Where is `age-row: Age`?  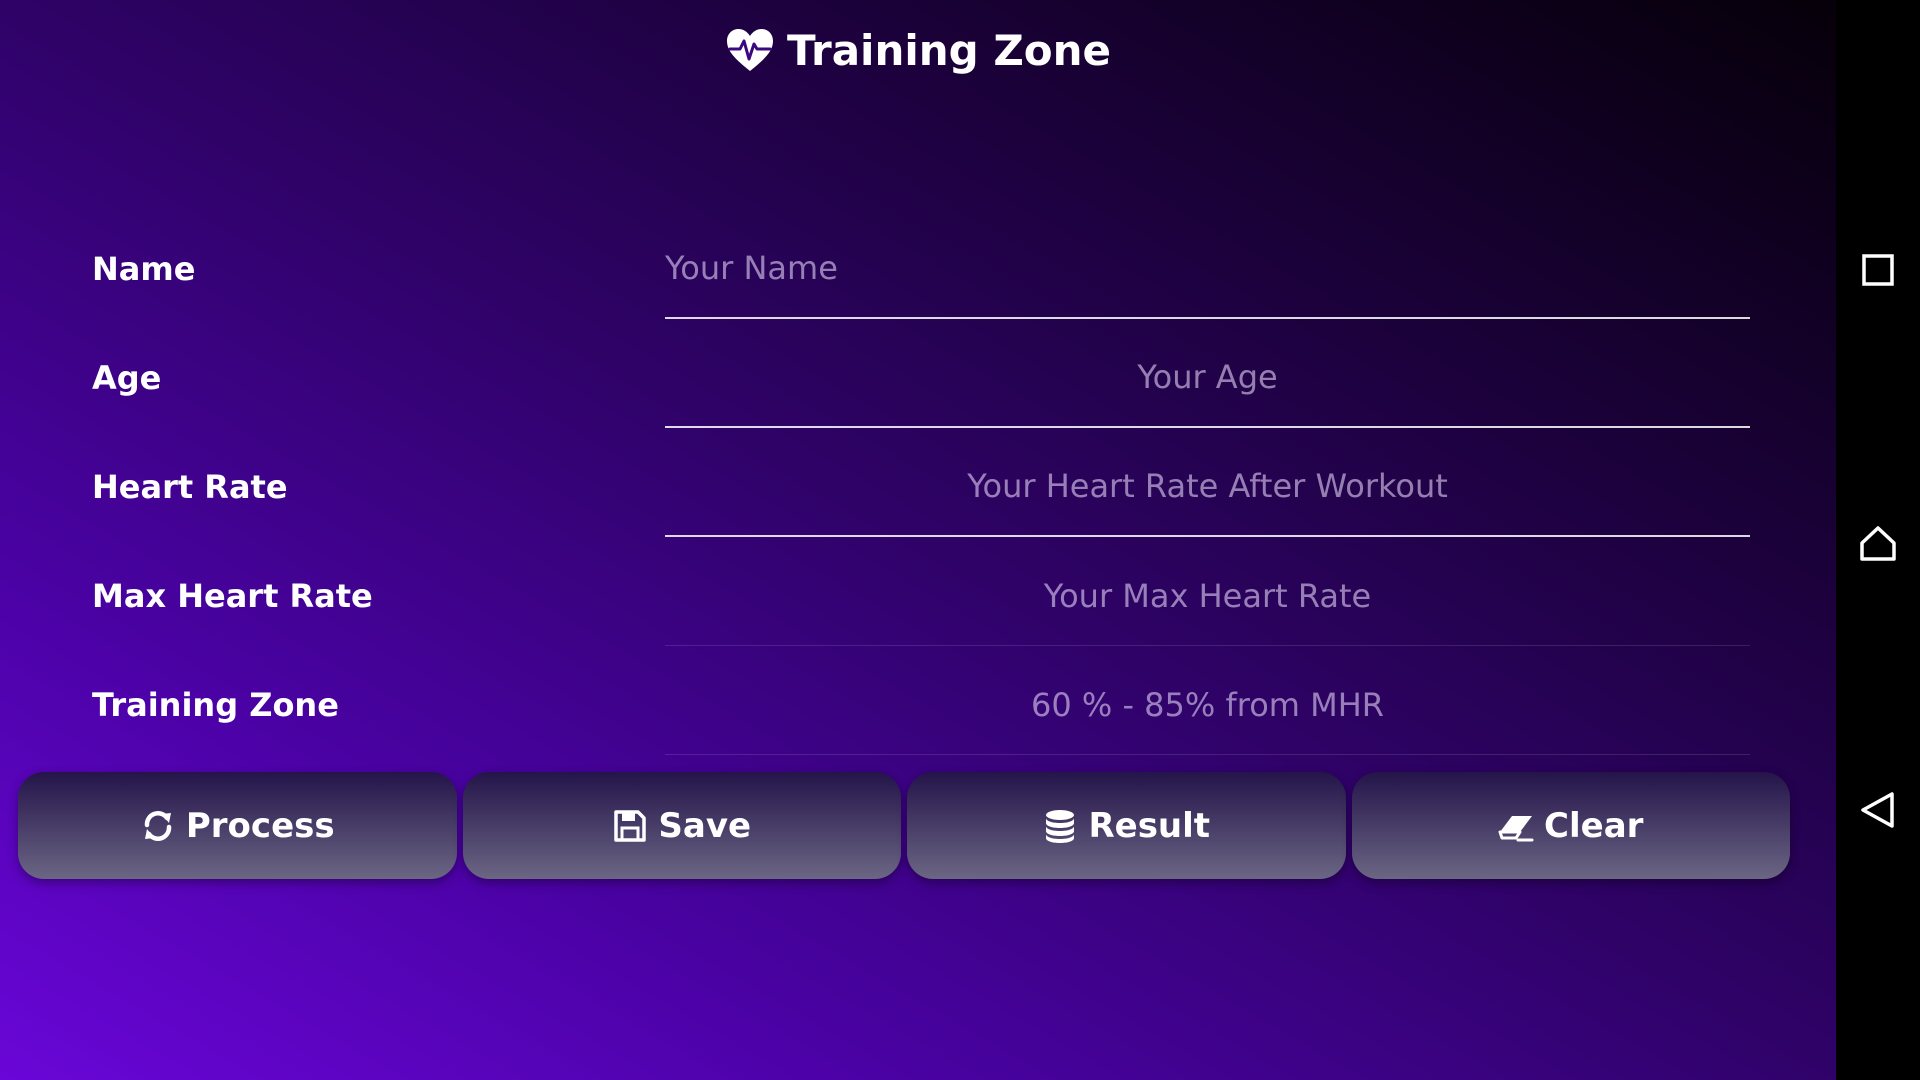 age-row: Age is located at coordinates (918, 378).